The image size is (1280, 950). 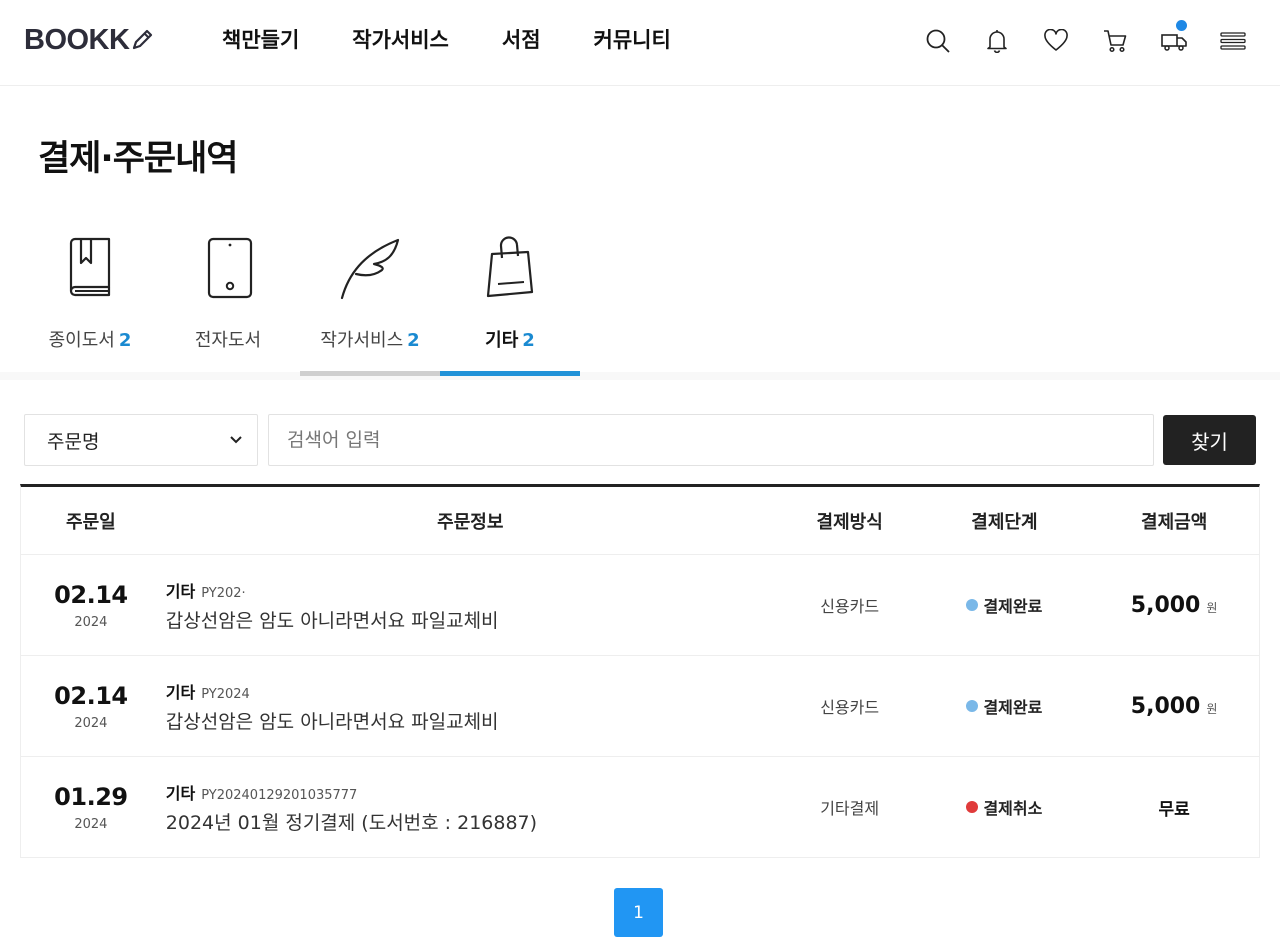 What do you see at coordinates (1232, 41) in the screenshot?
I see `menu-icon` at bounding box center [1232, 41].